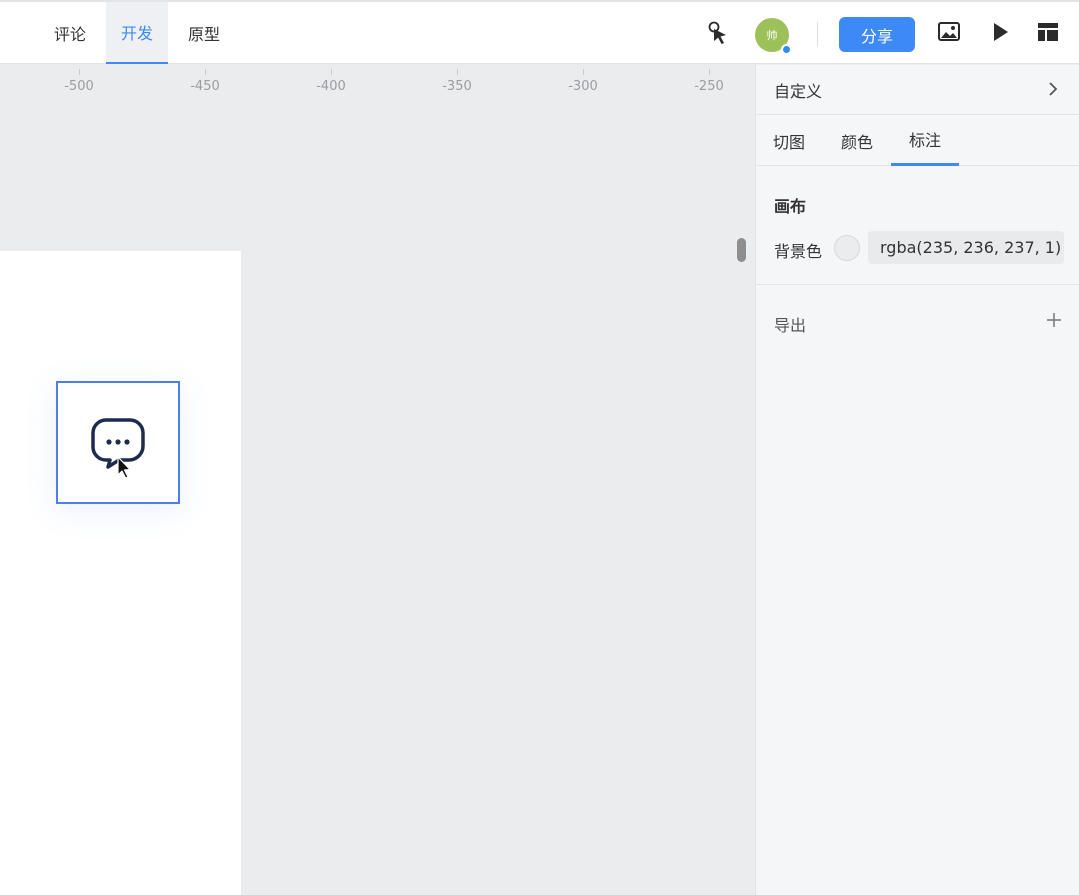 The image size is (1079, 895). I want to click on pointer-hand-icon, so click(718, 33).